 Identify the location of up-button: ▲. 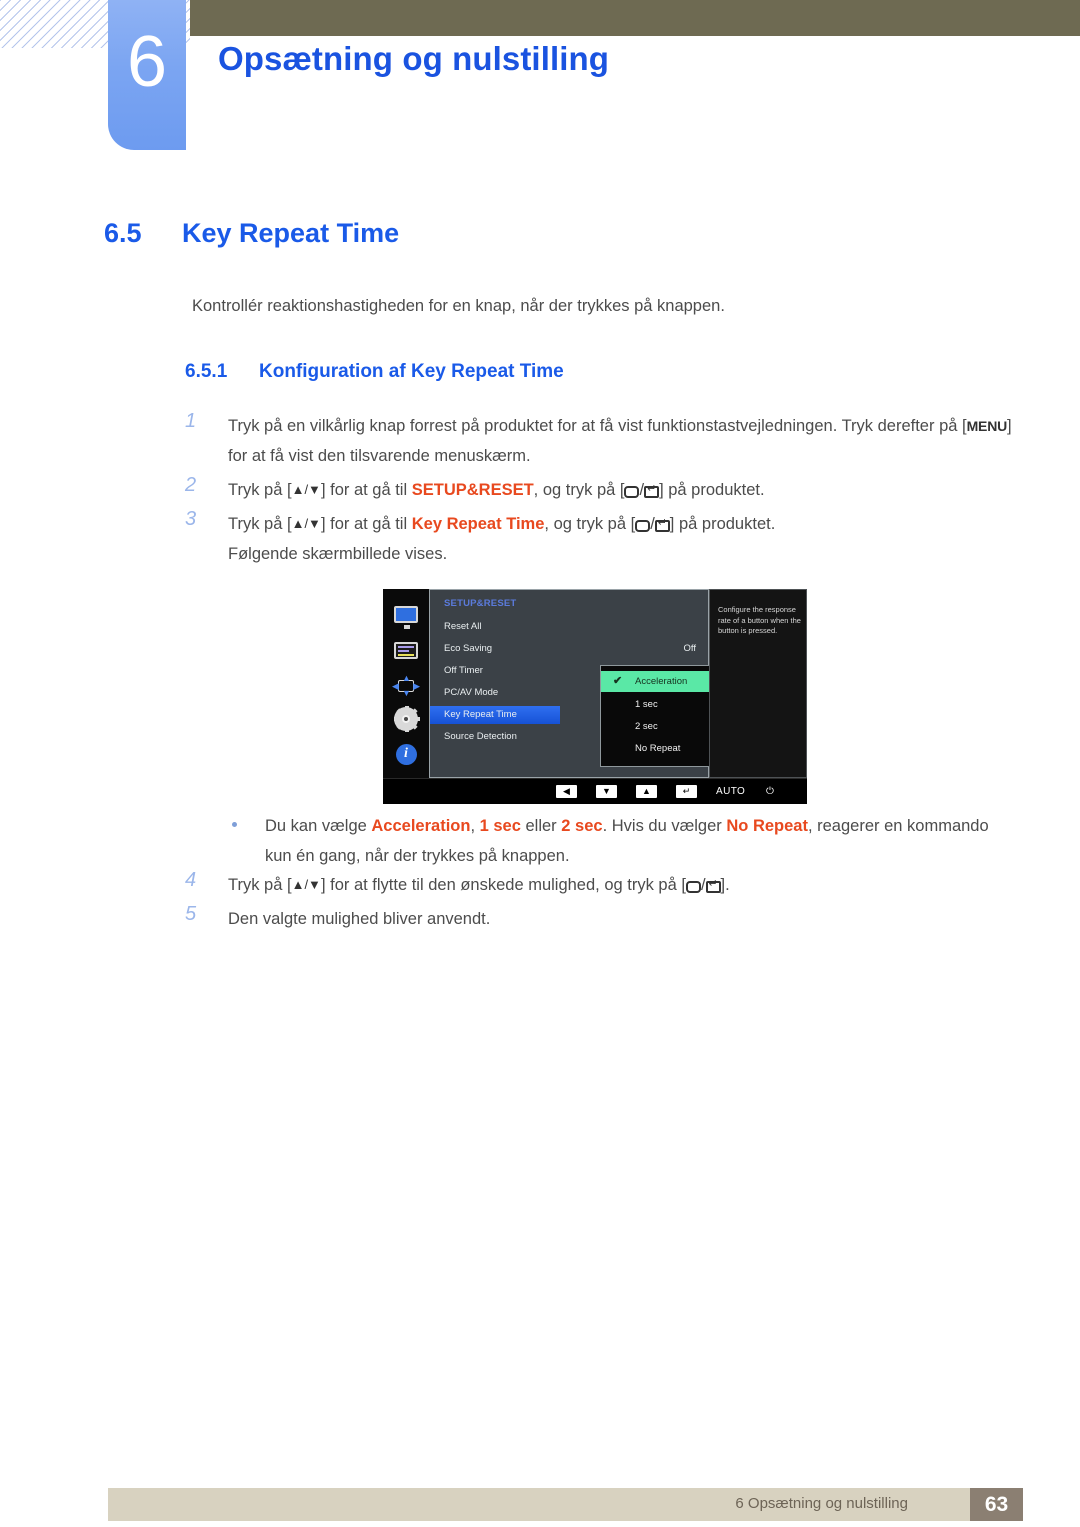
(646, 791).